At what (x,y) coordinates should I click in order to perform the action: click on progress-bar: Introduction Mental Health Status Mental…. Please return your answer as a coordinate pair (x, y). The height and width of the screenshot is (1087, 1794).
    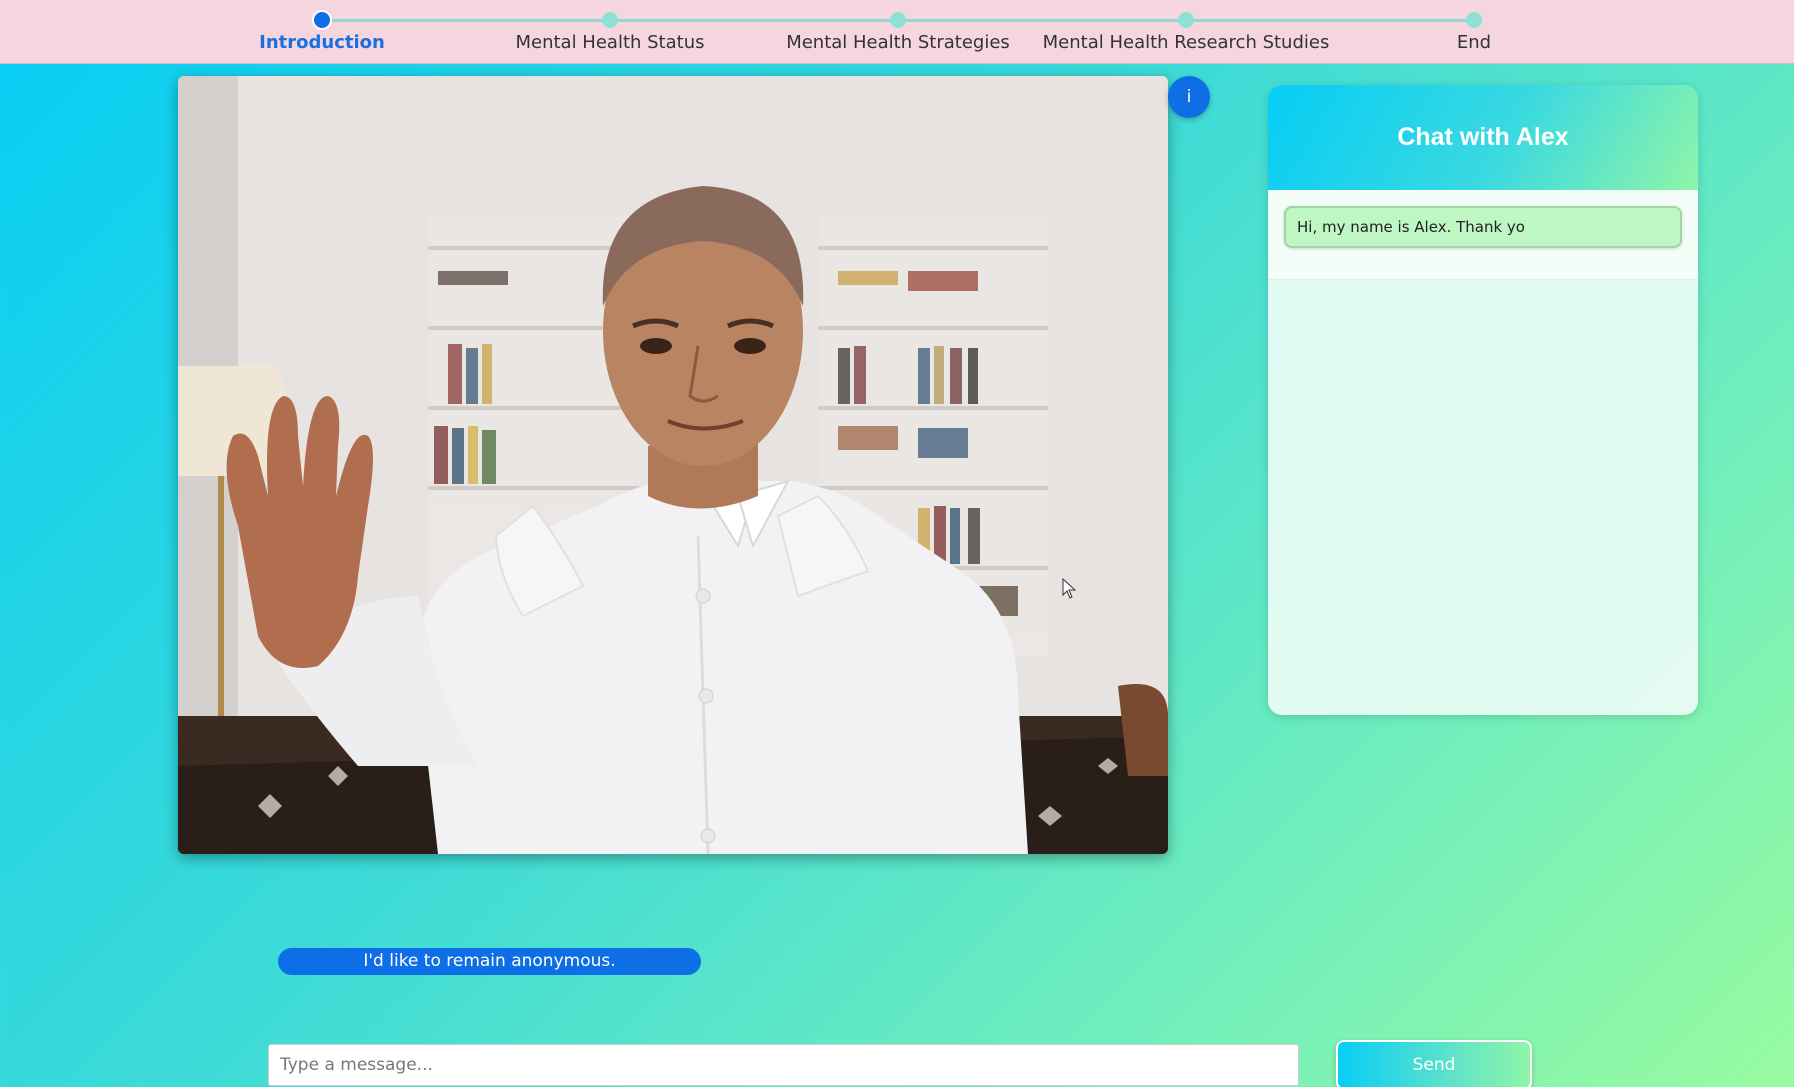
    Looking at the image, I should click on (897, 32).